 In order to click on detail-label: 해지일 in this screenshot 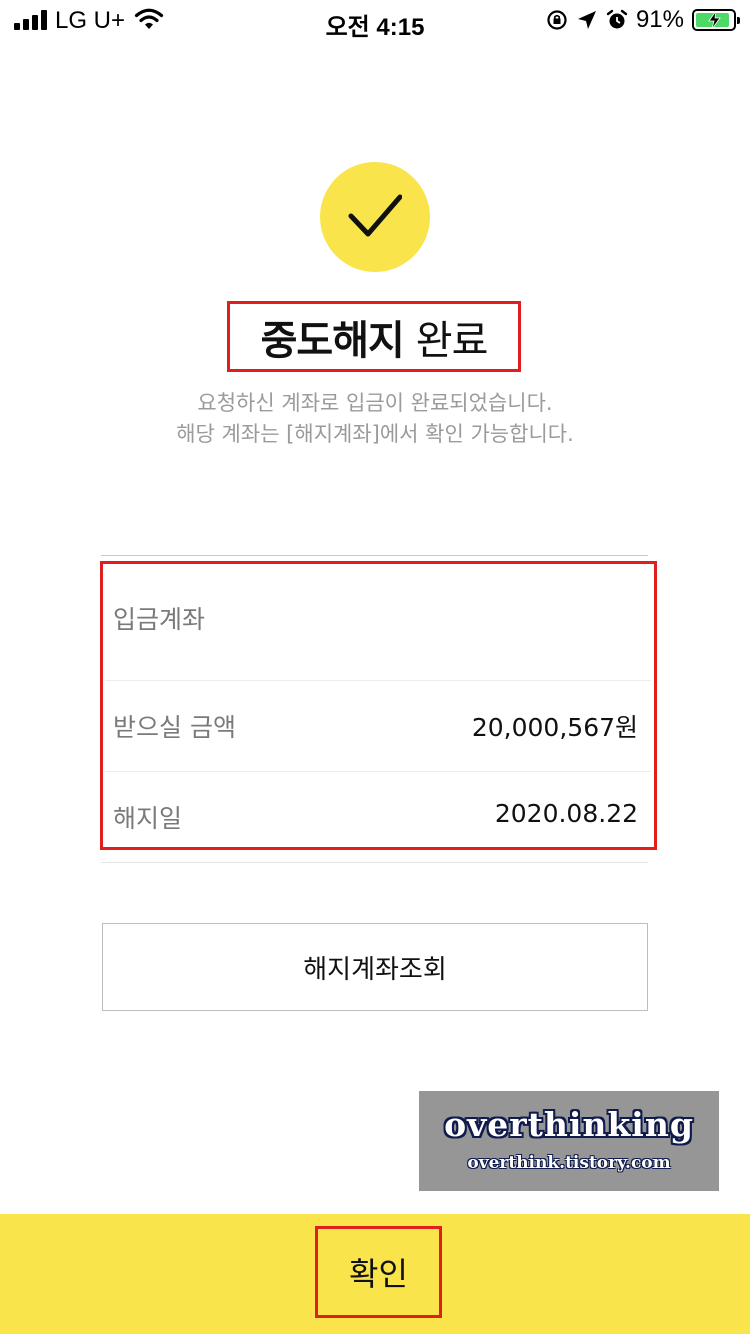, I will do `click(148, 818)`.